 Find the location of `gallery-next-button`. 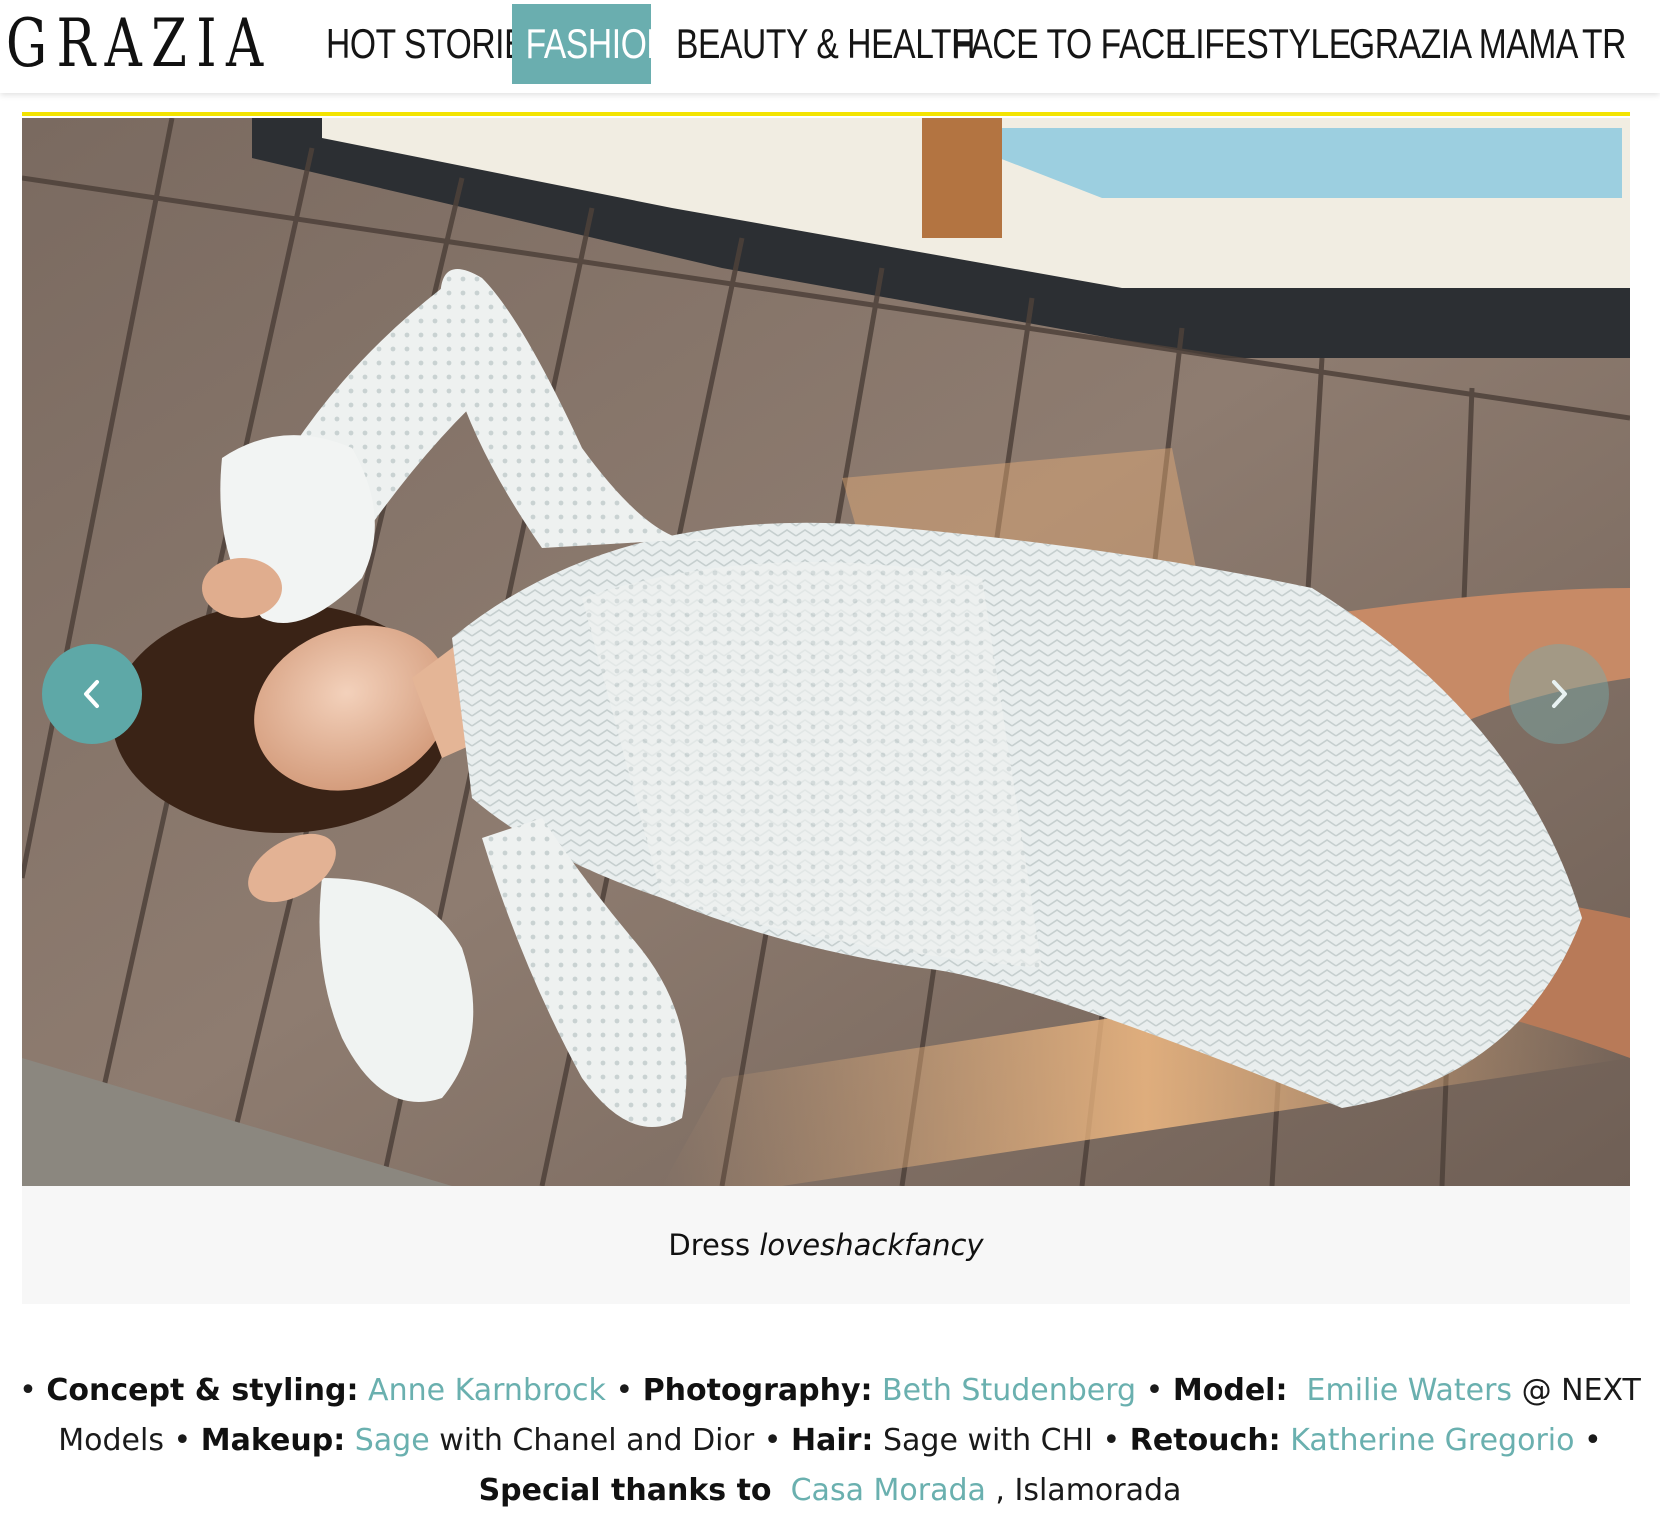

gallery-next-button is located at coordinates (1559, 694).